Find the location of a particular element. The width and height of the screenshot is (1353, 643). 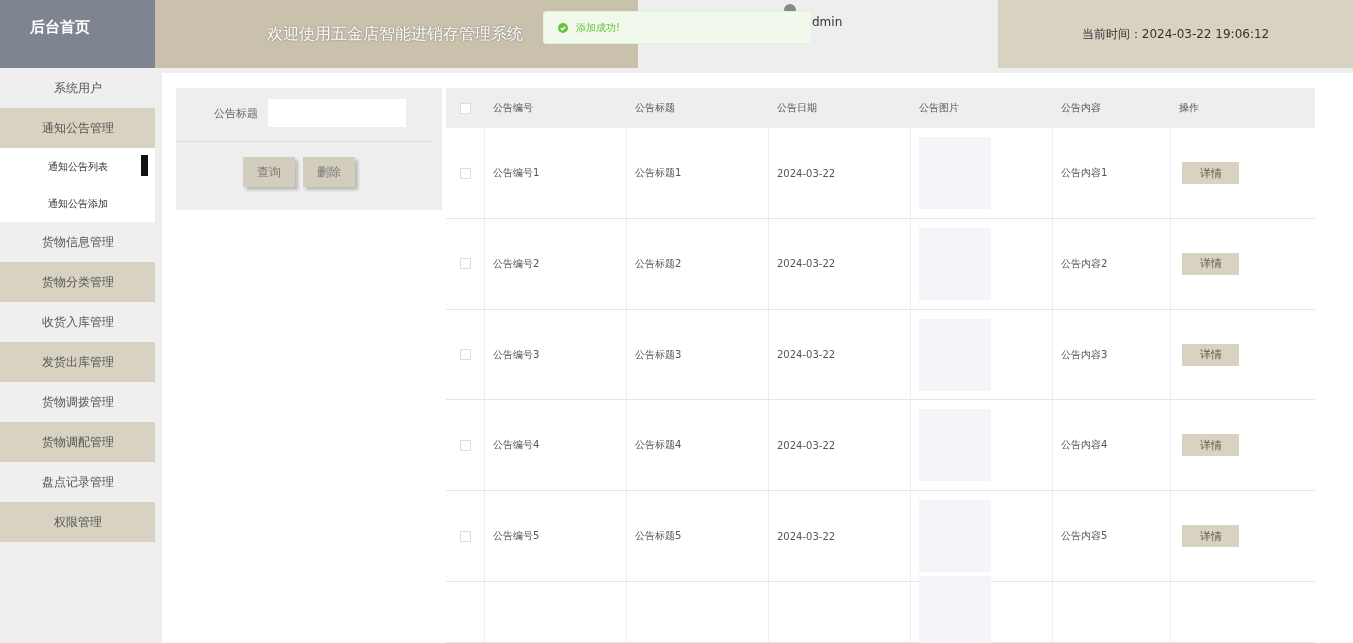

check-icon is located at coordinates (563, 27).